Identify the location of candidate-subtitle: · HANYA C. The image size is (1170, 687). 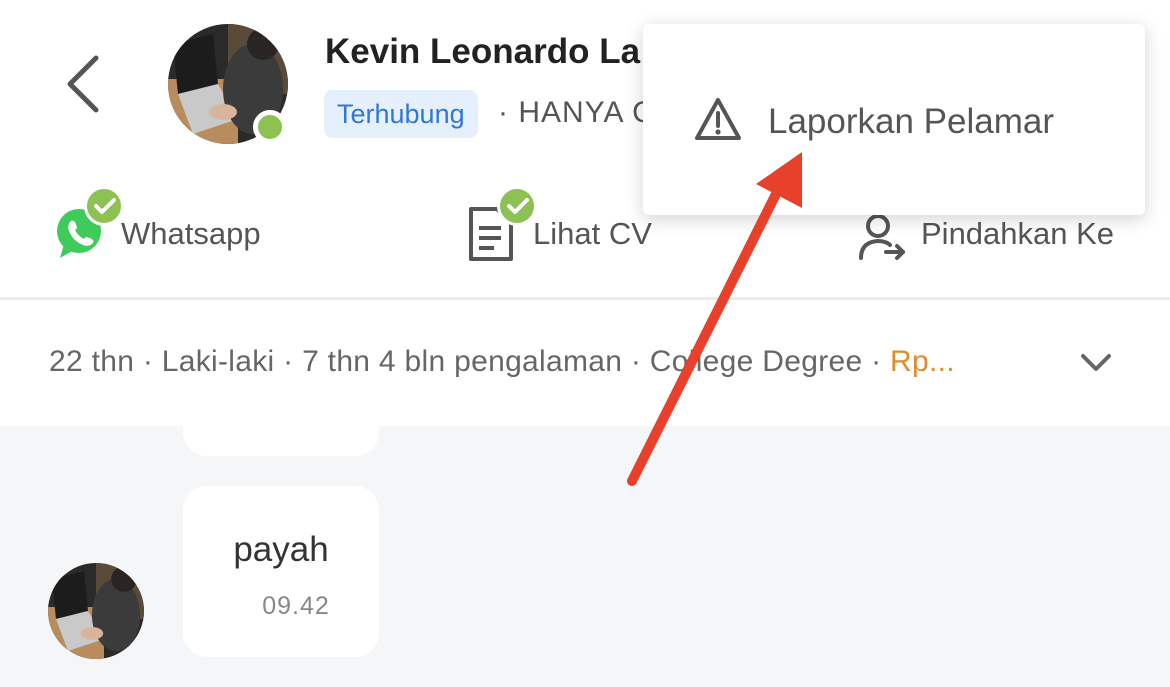
(576, 112).